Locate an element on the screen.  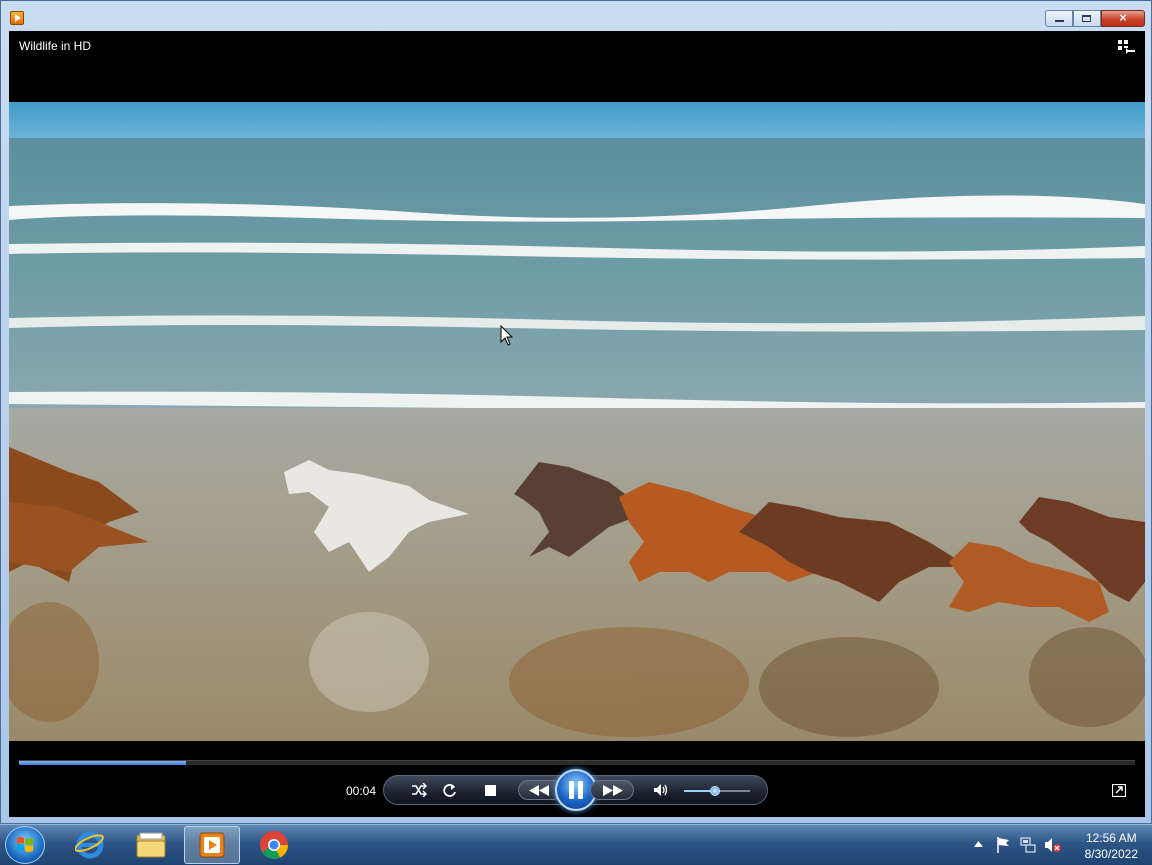
clock-time: 12:56 AM is located at coordinates (1111, 838).